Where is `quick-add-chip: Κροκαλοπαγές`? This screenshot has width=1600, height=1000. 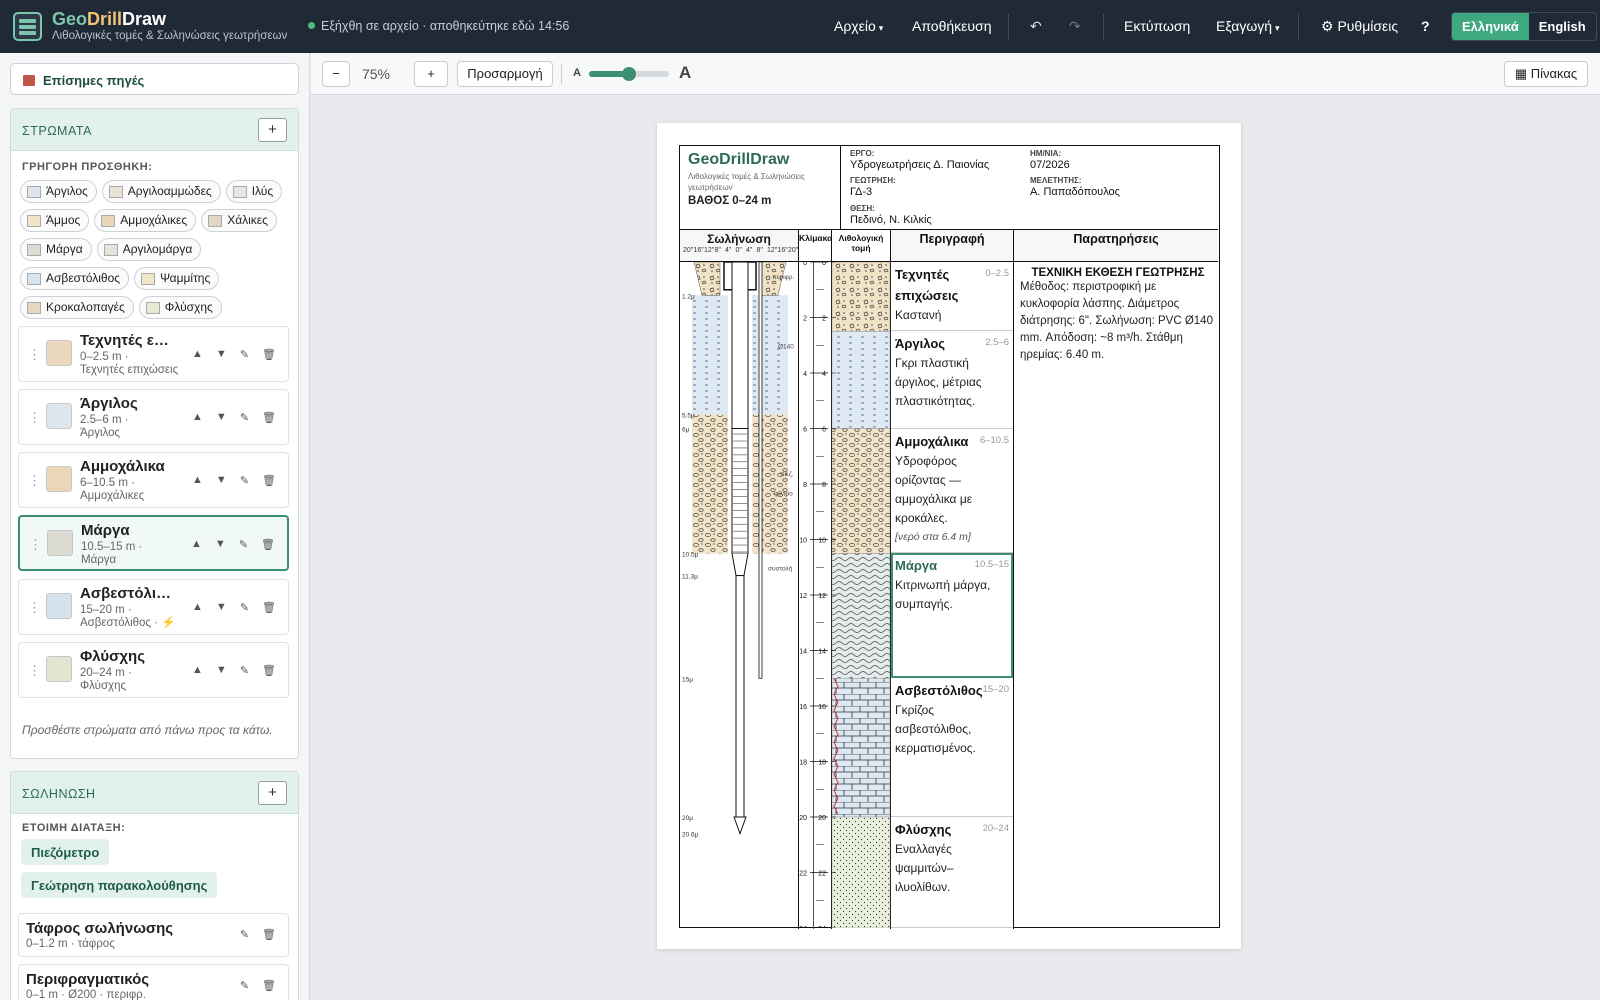 quick-add-chip: Κροκαλοπαγές is located at coordinates (77, 307).